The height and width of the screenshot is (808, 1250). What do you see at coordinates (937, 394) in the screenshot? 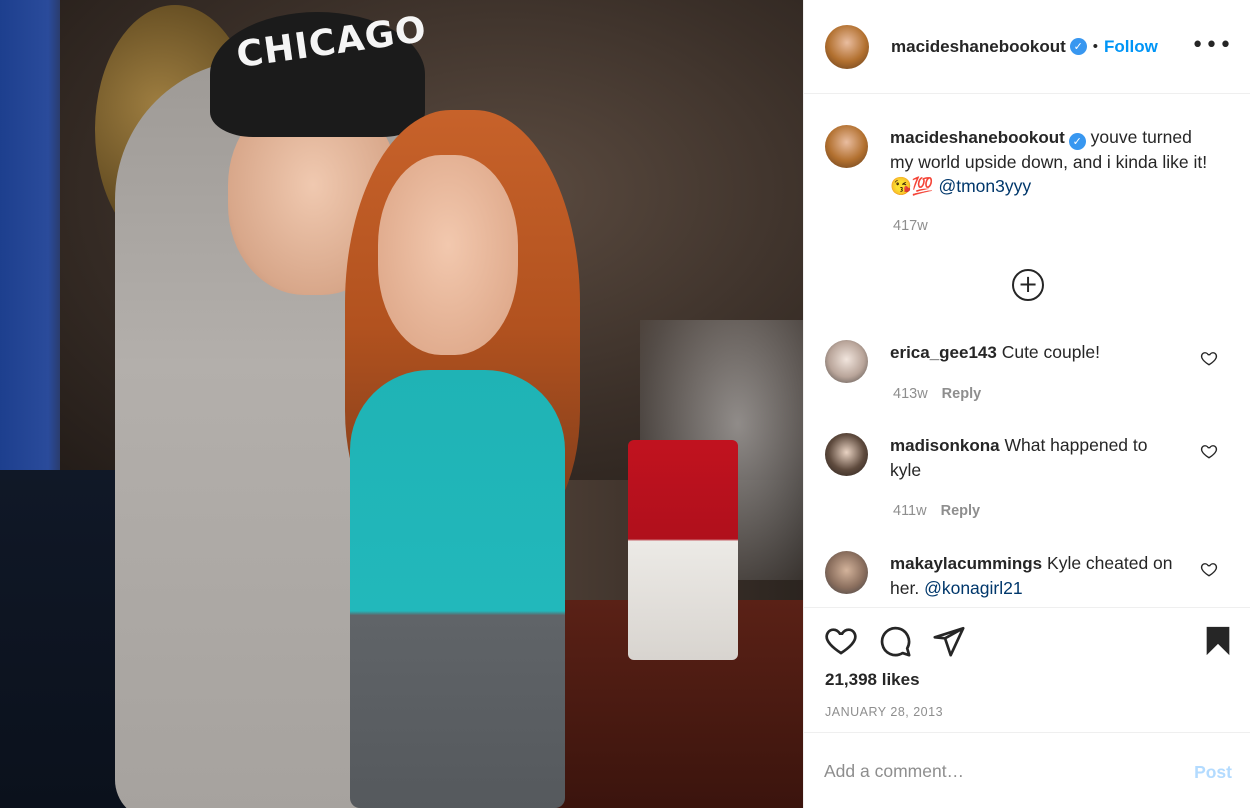
I see `comment-actions: 413w Reply` at bounding box center [937, 394].